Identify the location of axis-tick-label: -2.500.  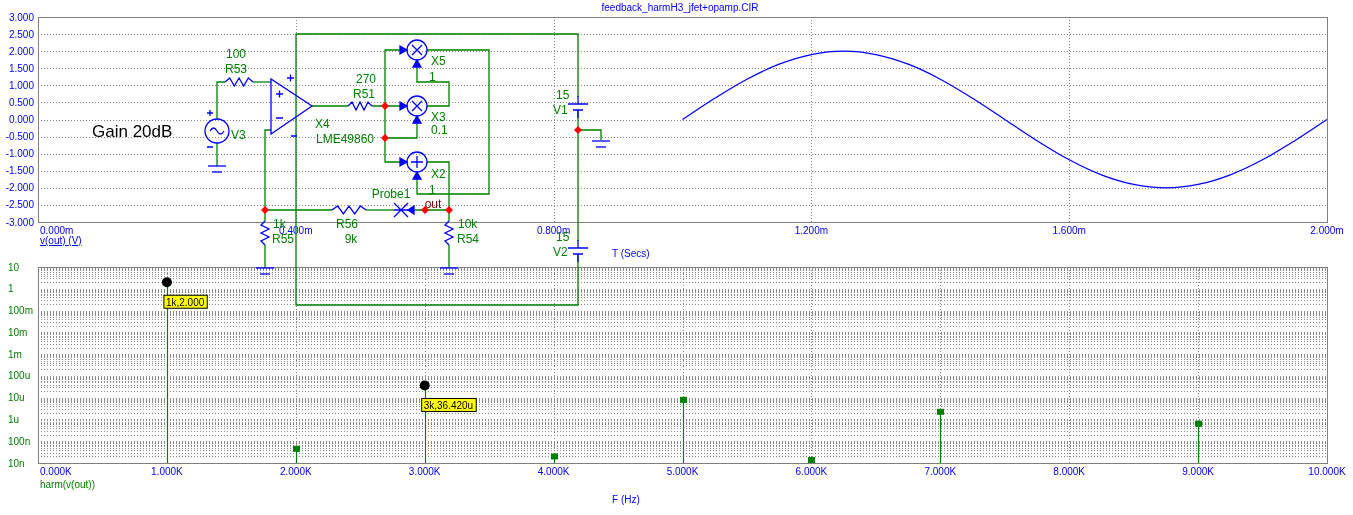
(19, 205).